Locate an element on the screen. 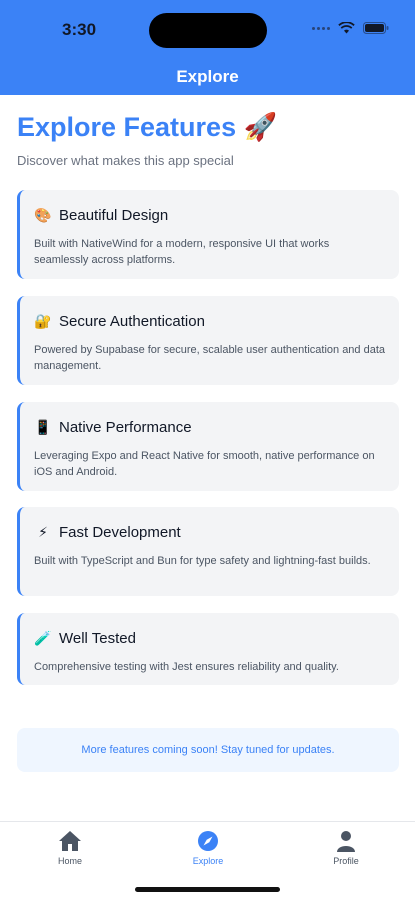 Image resolution: width=415 pixels, height=900 pixels. tab-profile-label: Profile is located at coordinates (346, 861).